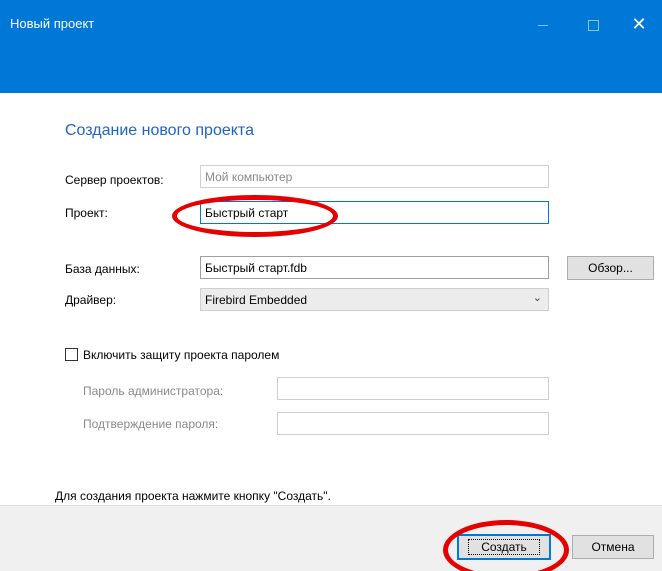  What do you see at coordinates (506, 545) in the screenshot?
I see `annotation-ellipse-create` at bounding box center [506, 545].